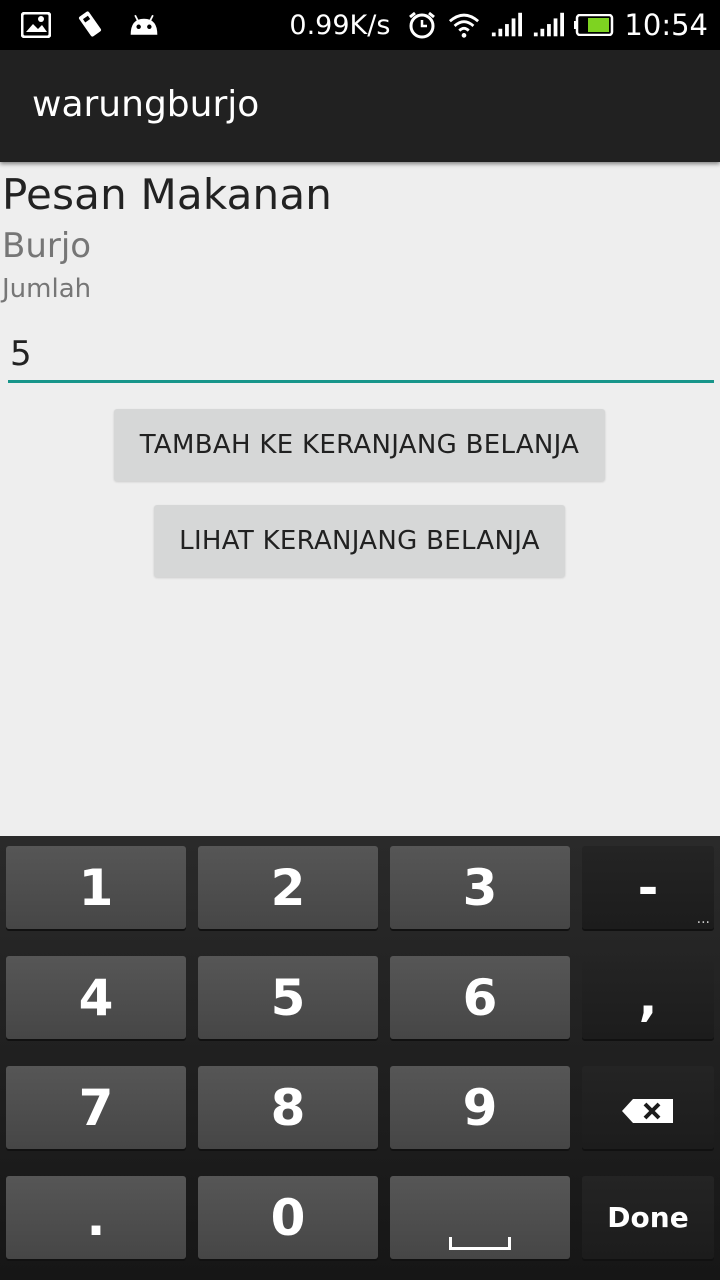 The width and height of the screenshot is (720, 1280). What do you see at coordinates (167, 194) in the screenshot?
I see `page-title: Pesan Makanan` at bounding box center [167, 194].